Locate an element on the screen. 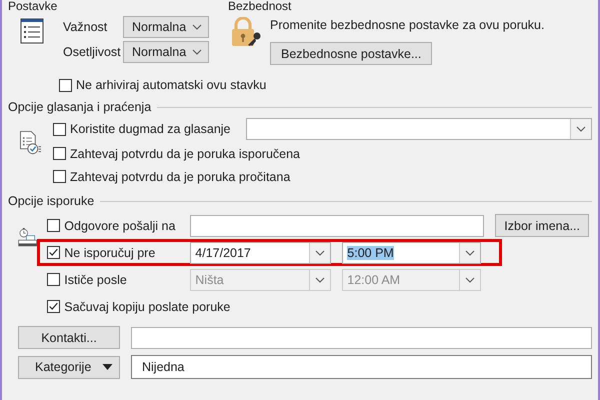 Image resolution: width=600 pixels, height=400 pixels. checkbox-label: Odgovore pošalji na is located at coordinates (120, 225).